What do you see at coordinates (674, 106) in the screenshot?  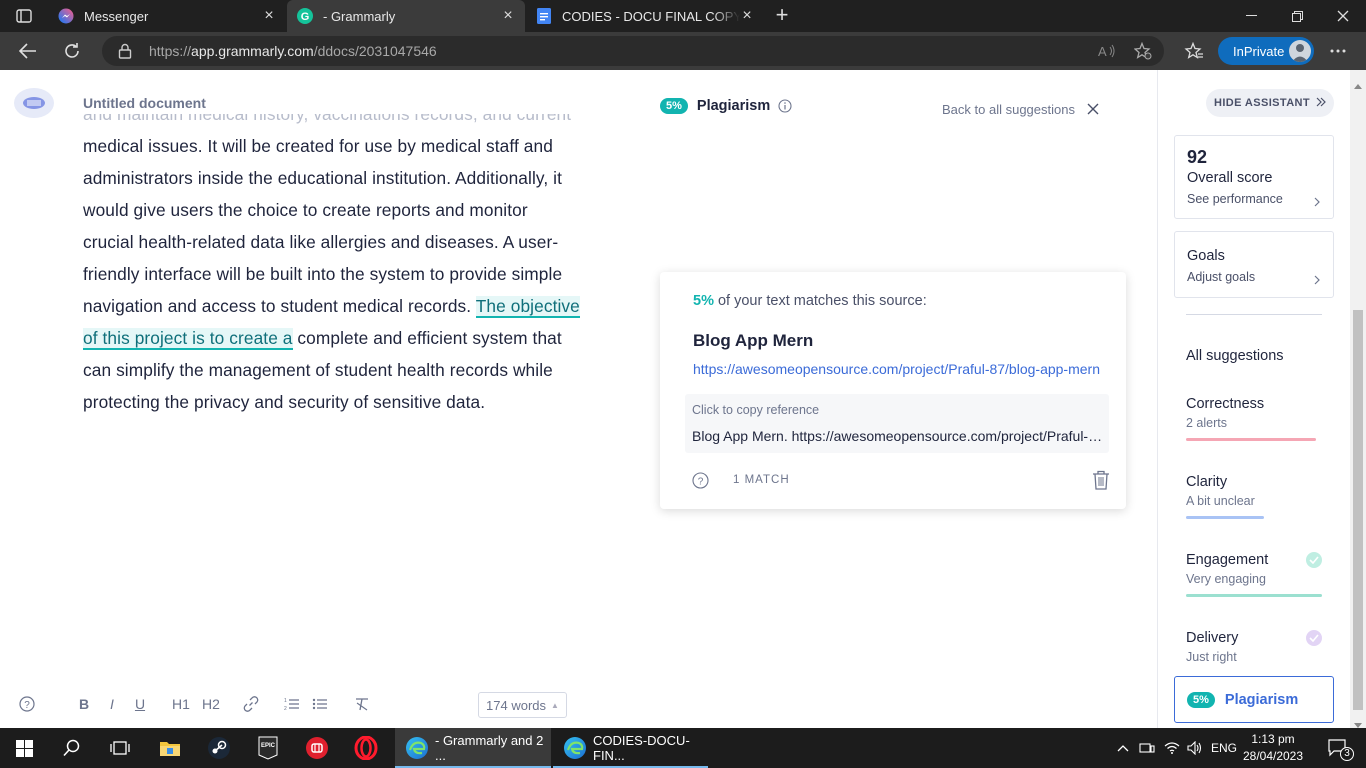 I see `plagiarism-percent-badge: 5%` at bounding box center [674, 106].